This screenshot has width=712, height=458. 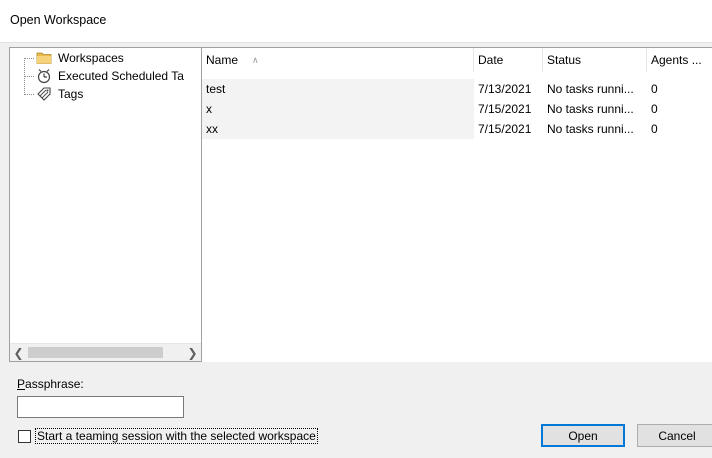 What do you see at coordinates (58, 20) in the screenshot?
I see `window-title: Open Workspace` at bounding box center [58, 20].